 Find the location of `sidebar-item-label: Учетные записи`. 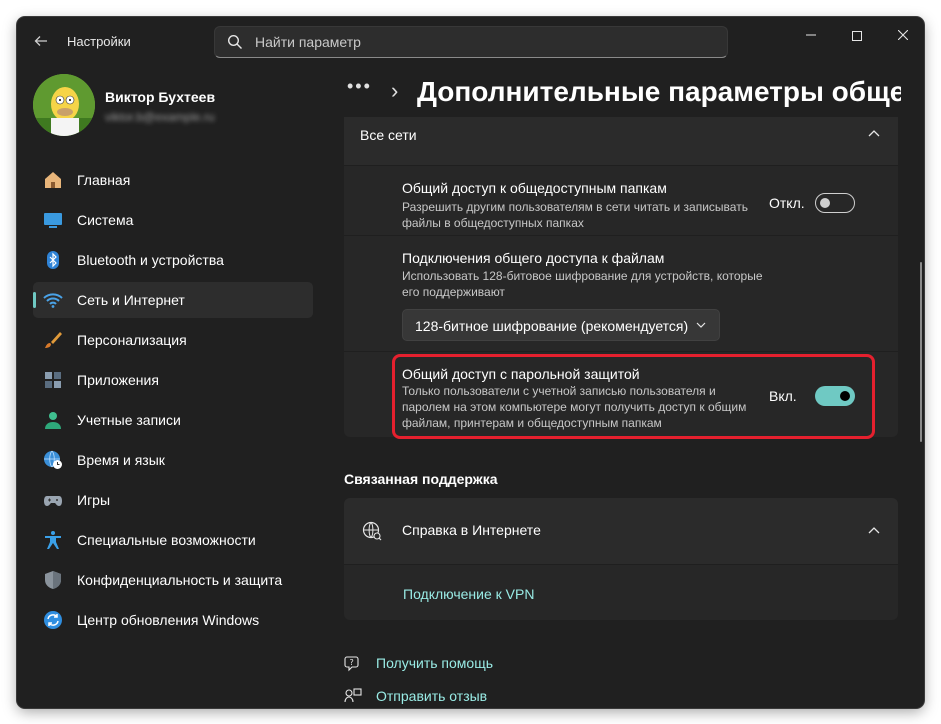

sidebar-item-label: Учетные записи is located at coordinates (129, 420).